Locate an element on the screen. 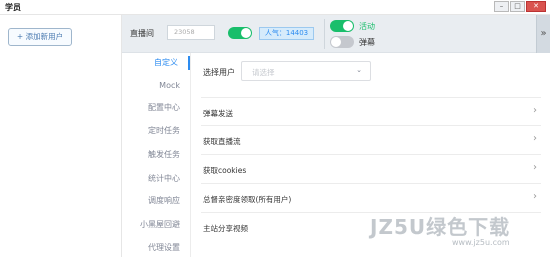 The image size is (550, 257). row-label: 弹幕发送 is located at coordinates (218, 113).